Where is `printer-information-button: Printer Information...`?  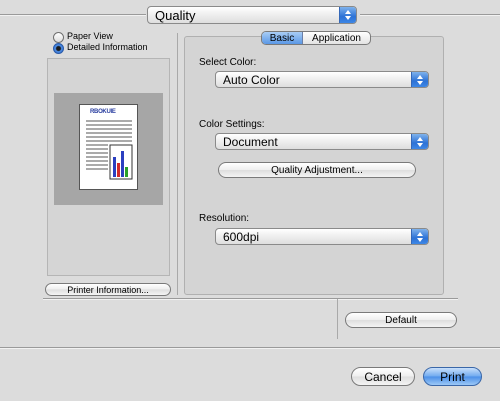
printer-information-button: Printer Information... is located at coordinates (108, 289).